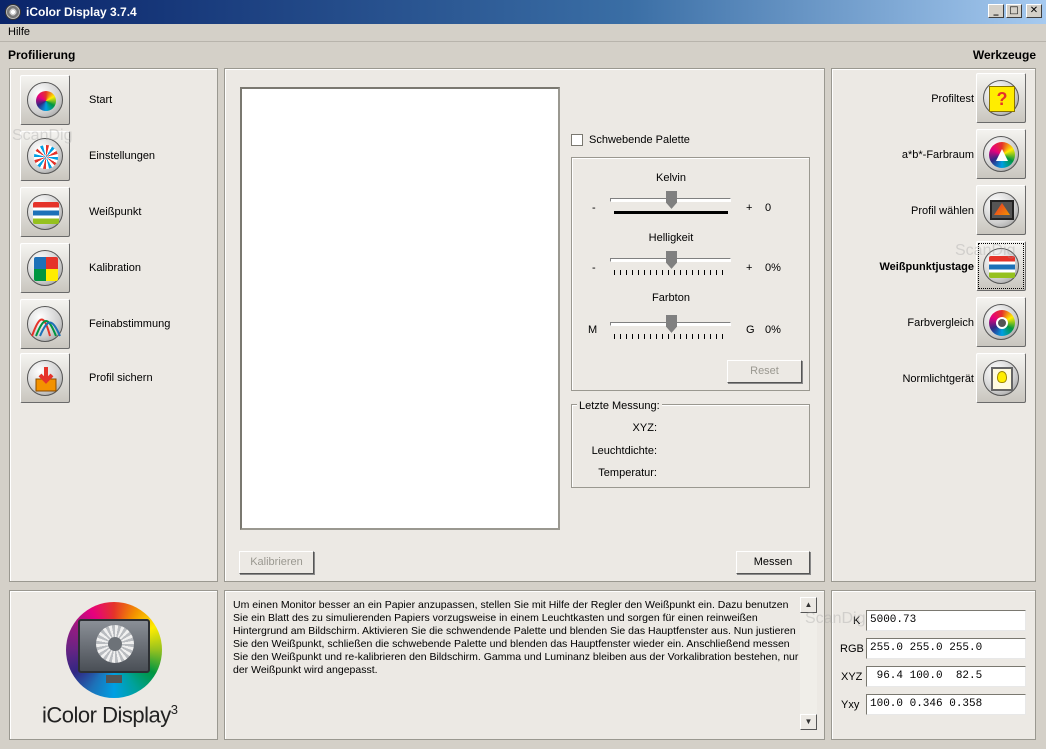 The width and height of the screenshot is (1046, 749). What do you see at coordinates (115, 268) in the screenshot?
I see `nav-label-calibration: Kalibration` at bounding box center [115, 268].